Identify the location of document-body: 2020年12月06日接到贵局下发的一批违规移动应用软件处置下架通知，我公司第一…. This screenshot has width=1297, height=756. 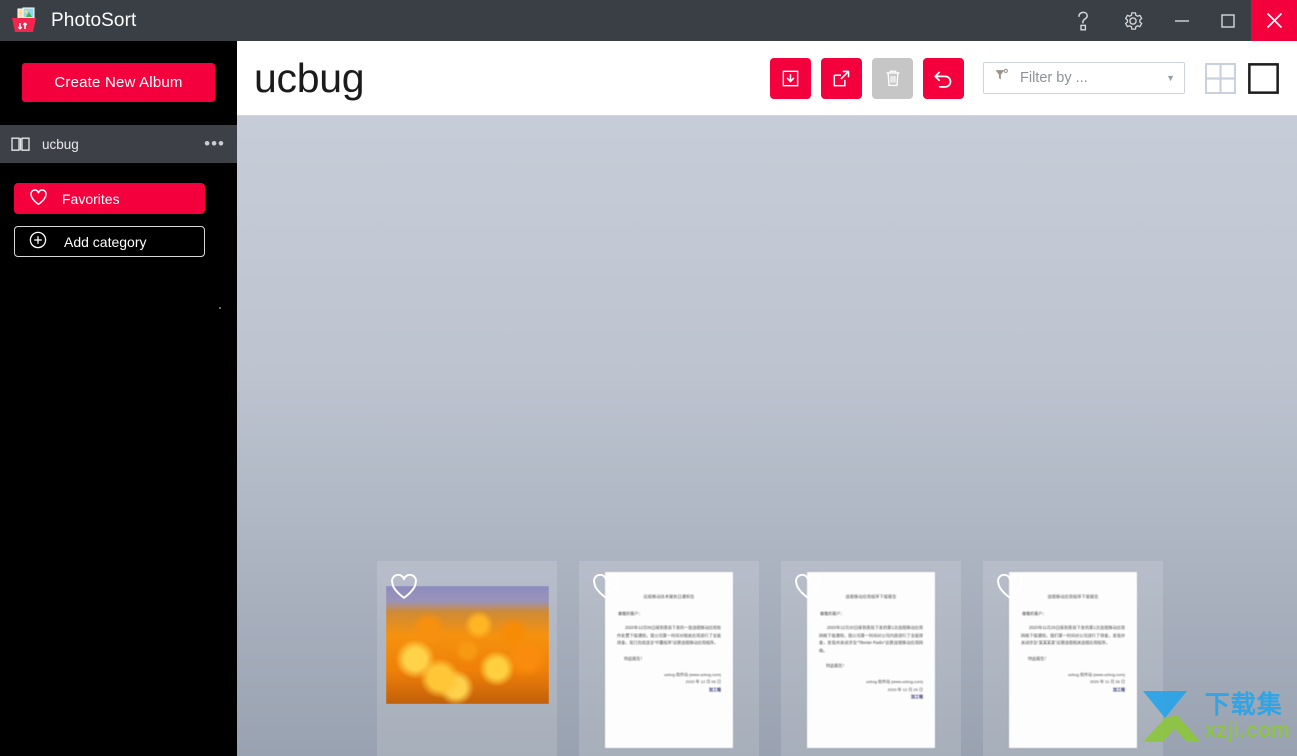
(669, 635).